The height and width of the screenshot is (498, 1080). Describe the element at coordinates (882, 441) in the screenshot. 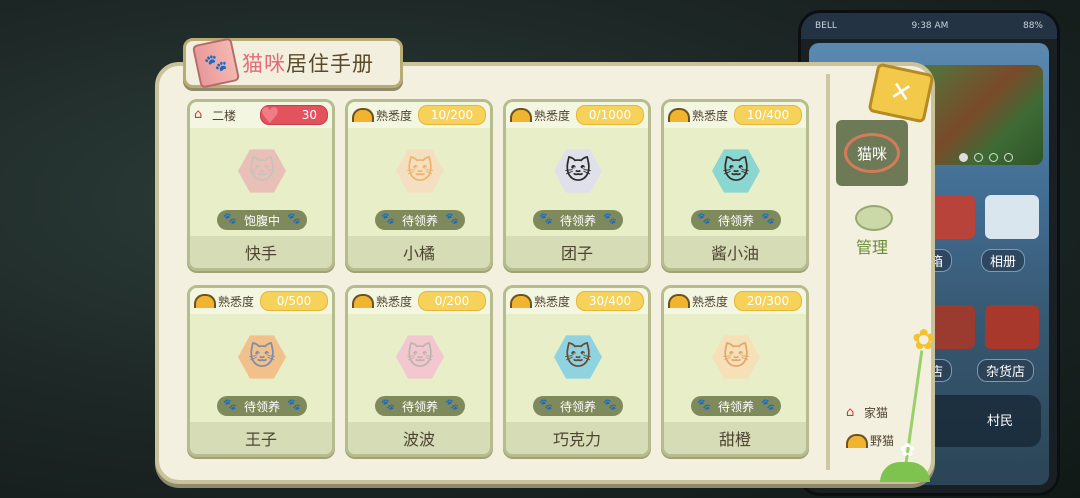

I see `legend-wild-label: 野猫` at that location.